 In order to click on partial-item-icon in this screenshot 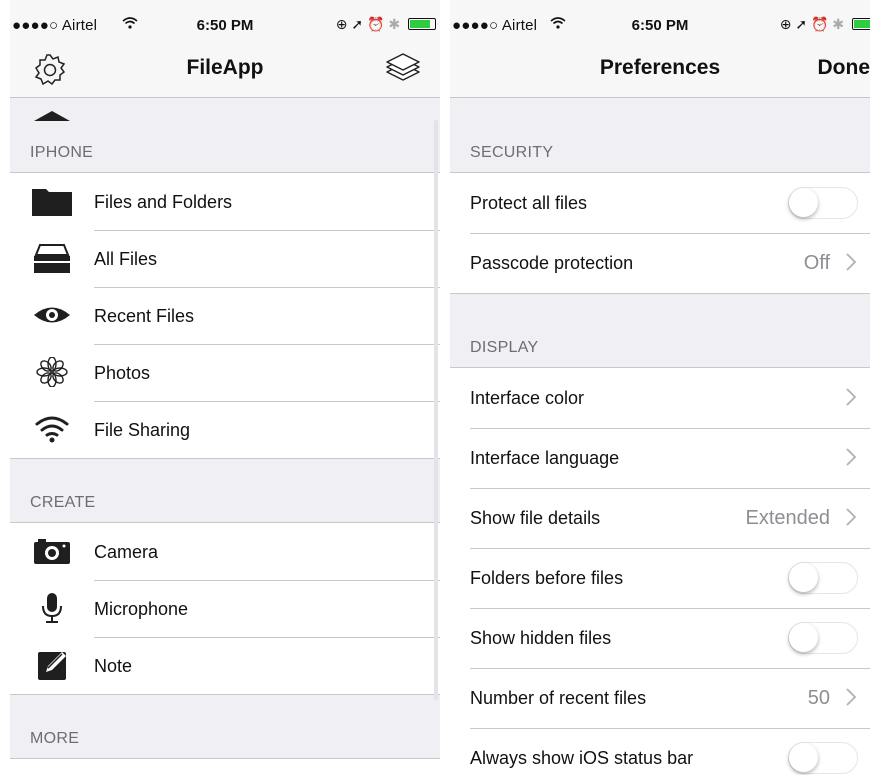, I will do `click(52, 116)`.